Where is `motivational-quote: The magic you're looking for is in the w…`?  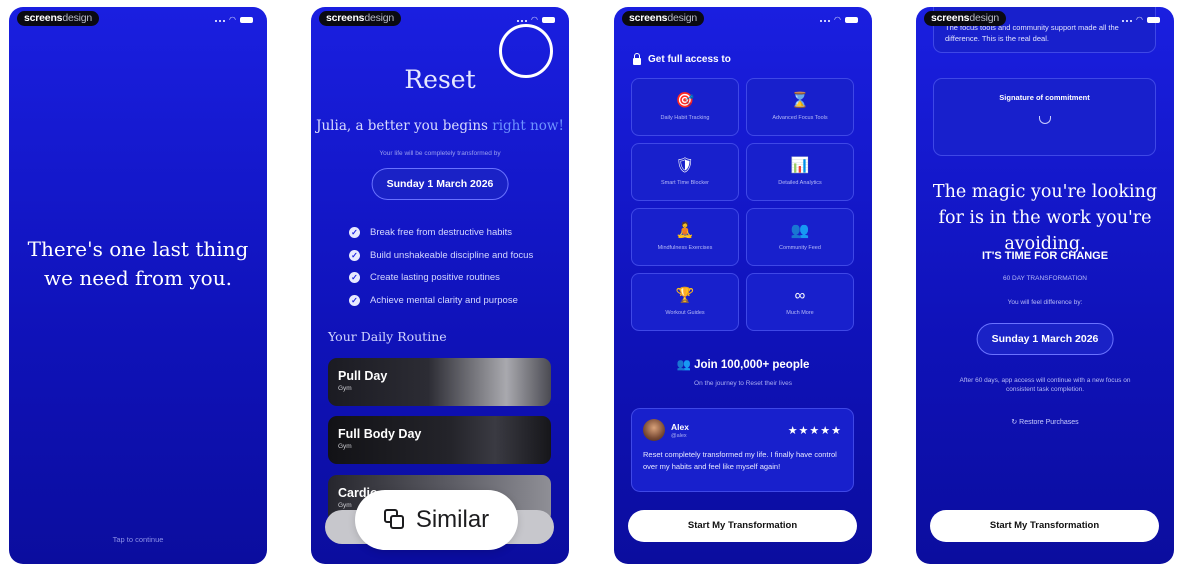 motivational-quote: The magic you're looking for is in the w… is located at coordinates (1045, 218).